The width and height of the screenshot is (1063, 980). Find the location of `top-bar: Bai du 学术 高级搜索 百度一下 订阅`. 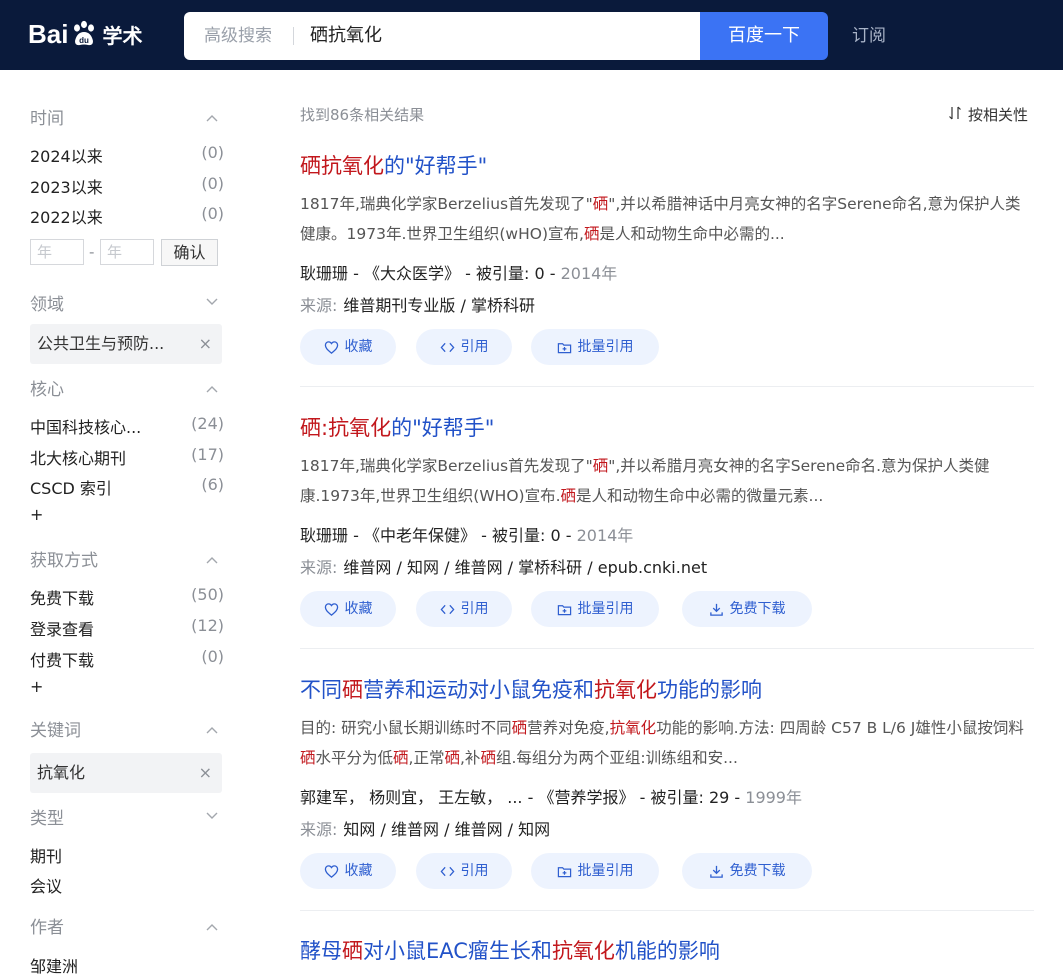

top-bar: Bai du 学术 高级搜索 百度一下 订阅 is located at coordinates (531, 35).